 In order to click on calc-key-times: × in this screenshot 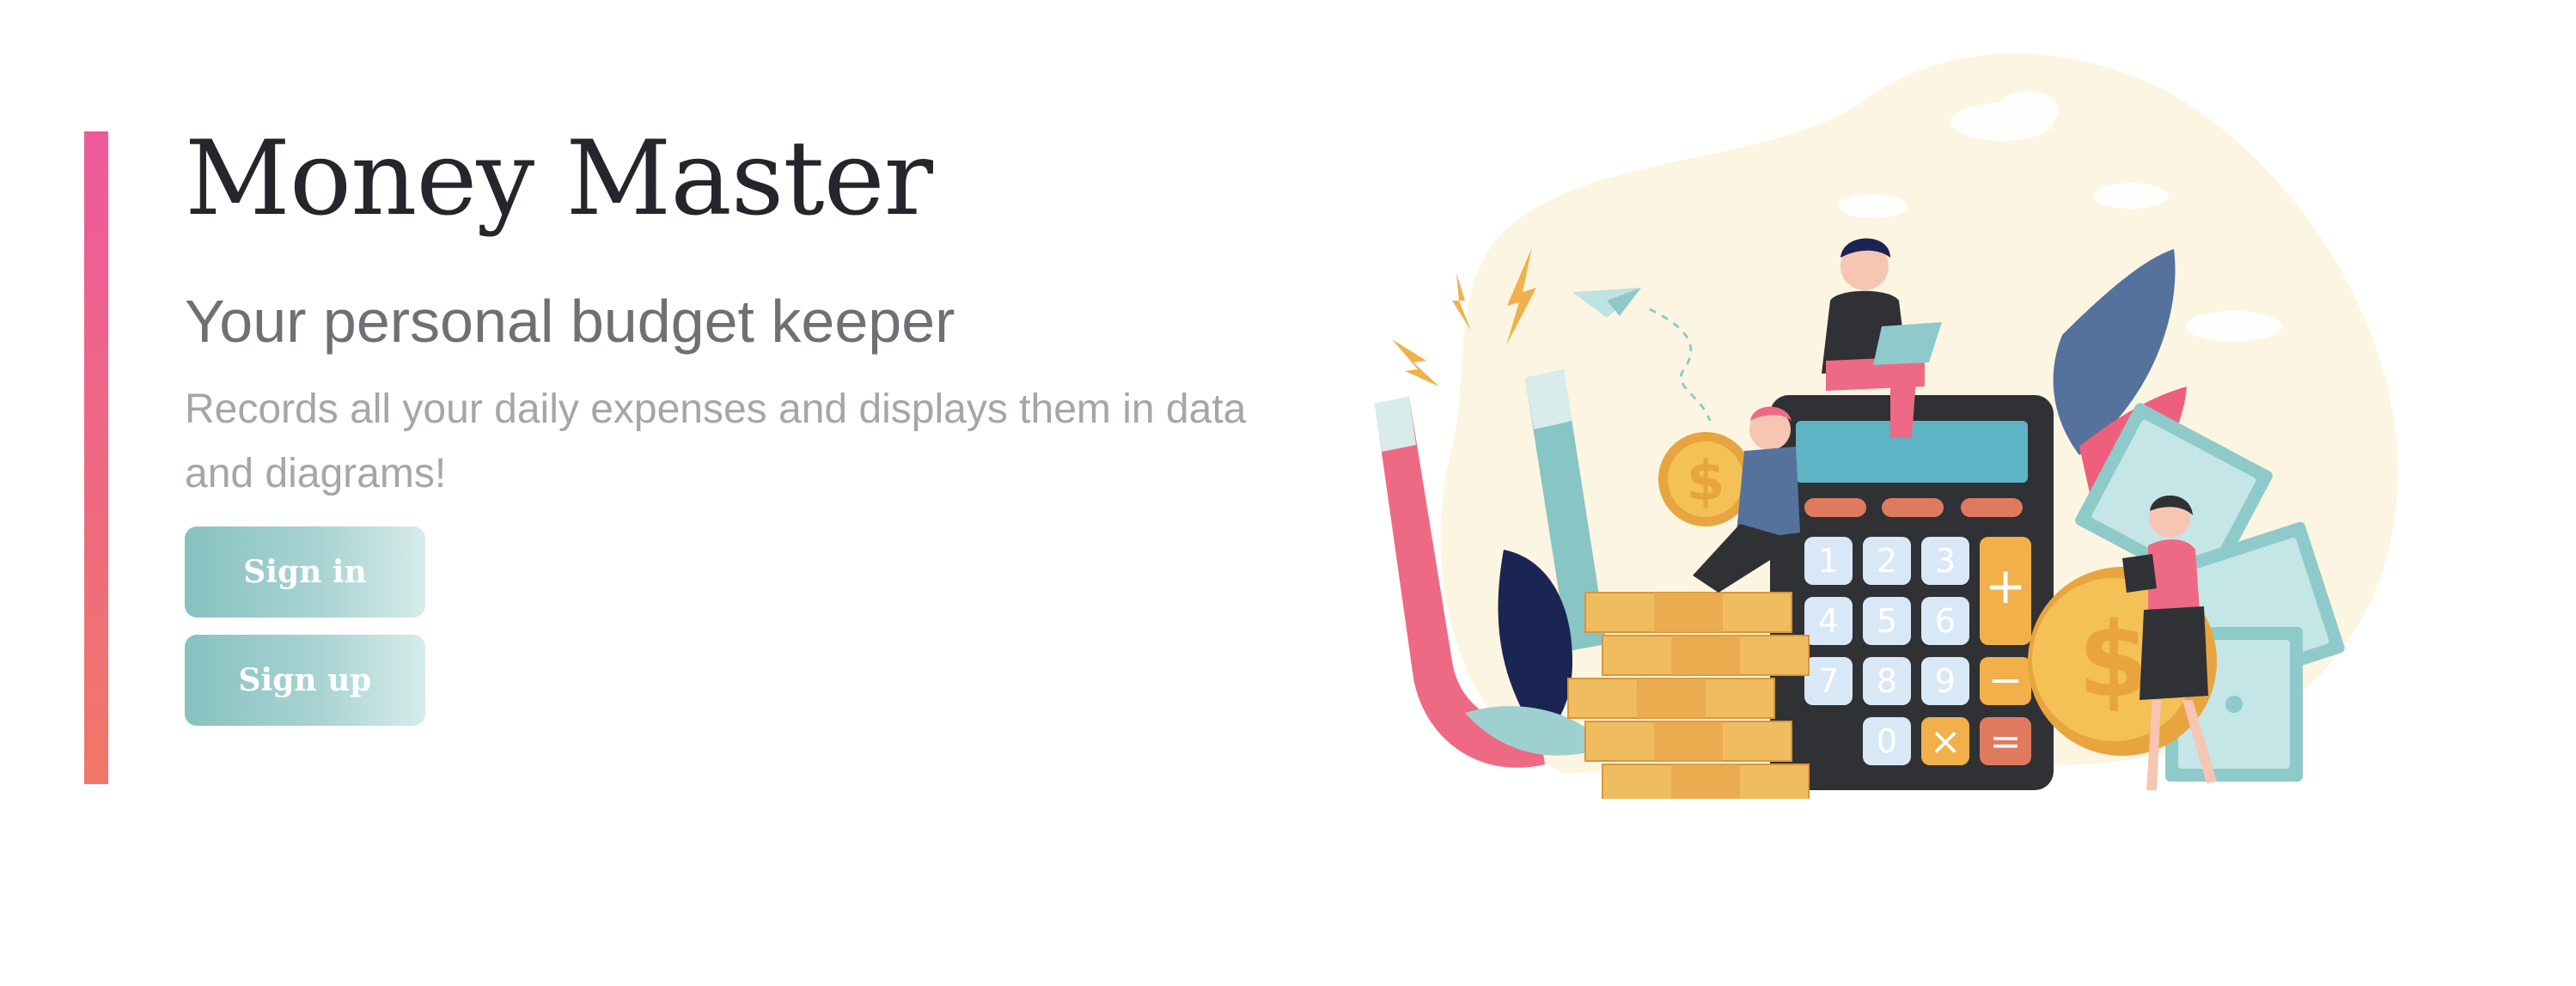, I will do `click(1946, 742)`.